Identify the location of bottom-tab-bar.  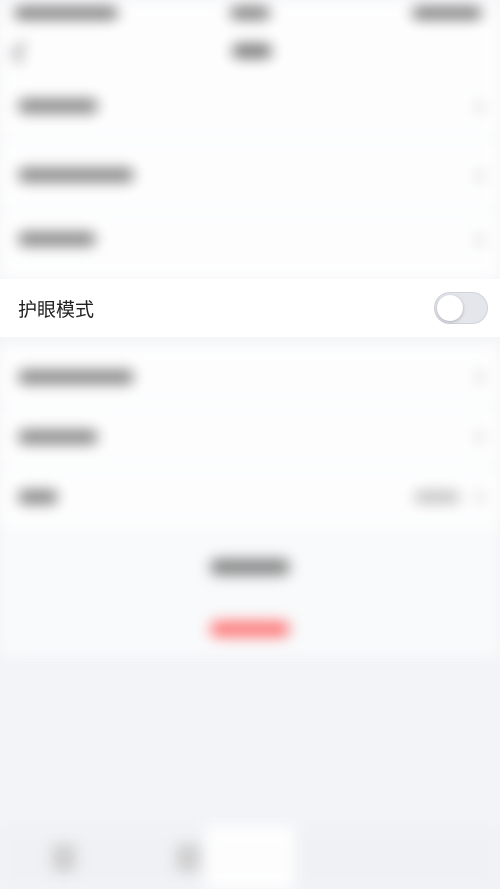
(250, 857).